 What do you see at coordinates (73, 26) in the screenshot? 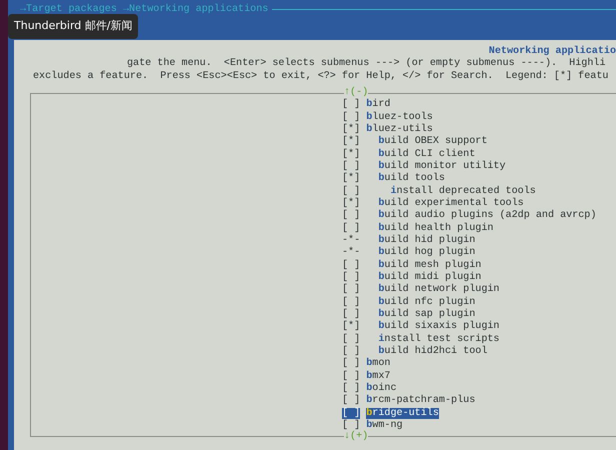
I see `tooltip: Thunderbird 邮件/新闻` at bounding box center [73, 26].